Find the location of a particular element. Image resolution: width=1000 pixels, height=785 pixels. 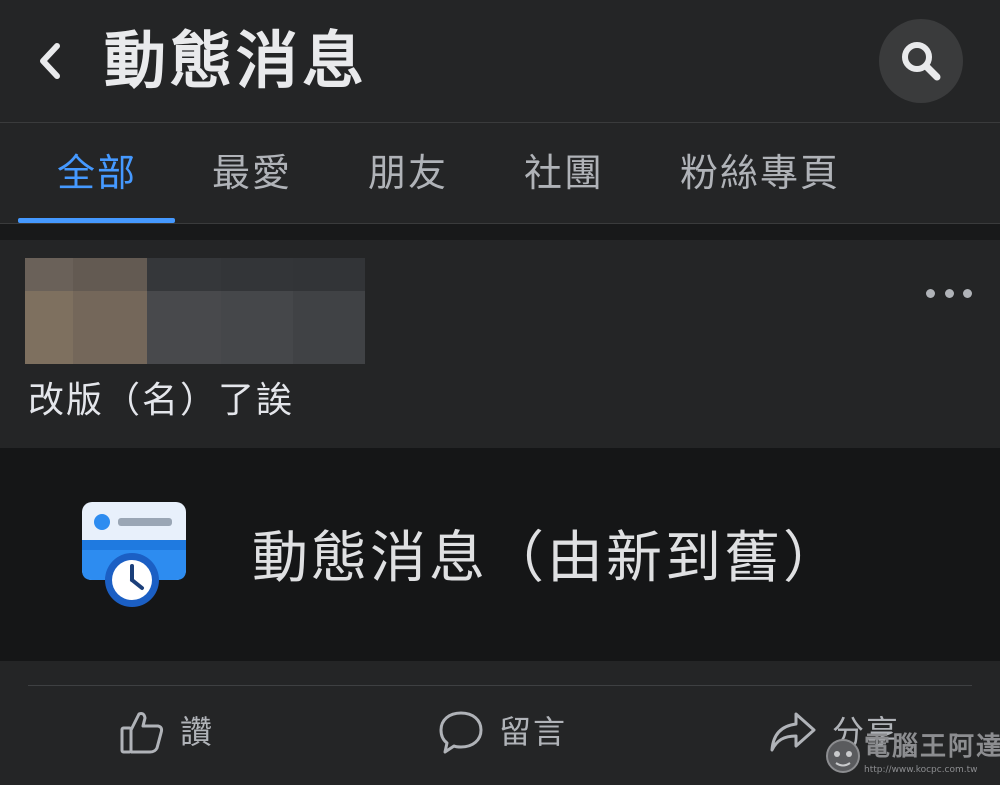

section-gap is located at coordinates (500, 232).